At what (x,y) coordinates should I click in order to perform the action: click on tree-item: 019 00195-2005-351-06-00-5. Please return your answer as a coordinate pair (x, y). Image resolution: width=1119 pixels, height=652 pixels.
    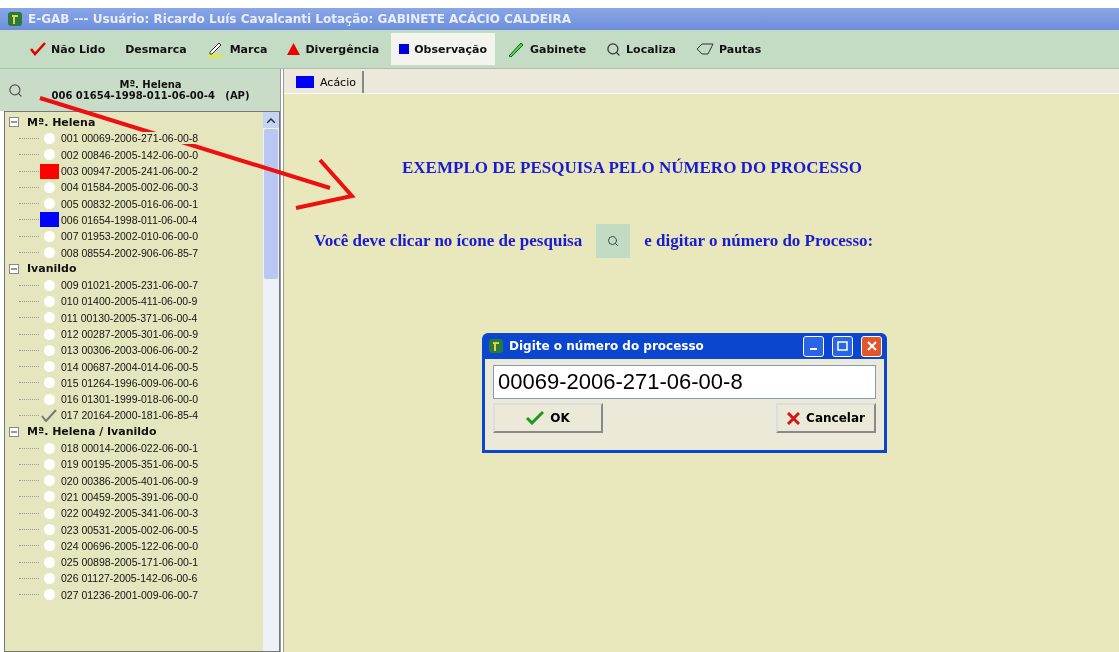
    Looking at the image, I should click on (130, 464).